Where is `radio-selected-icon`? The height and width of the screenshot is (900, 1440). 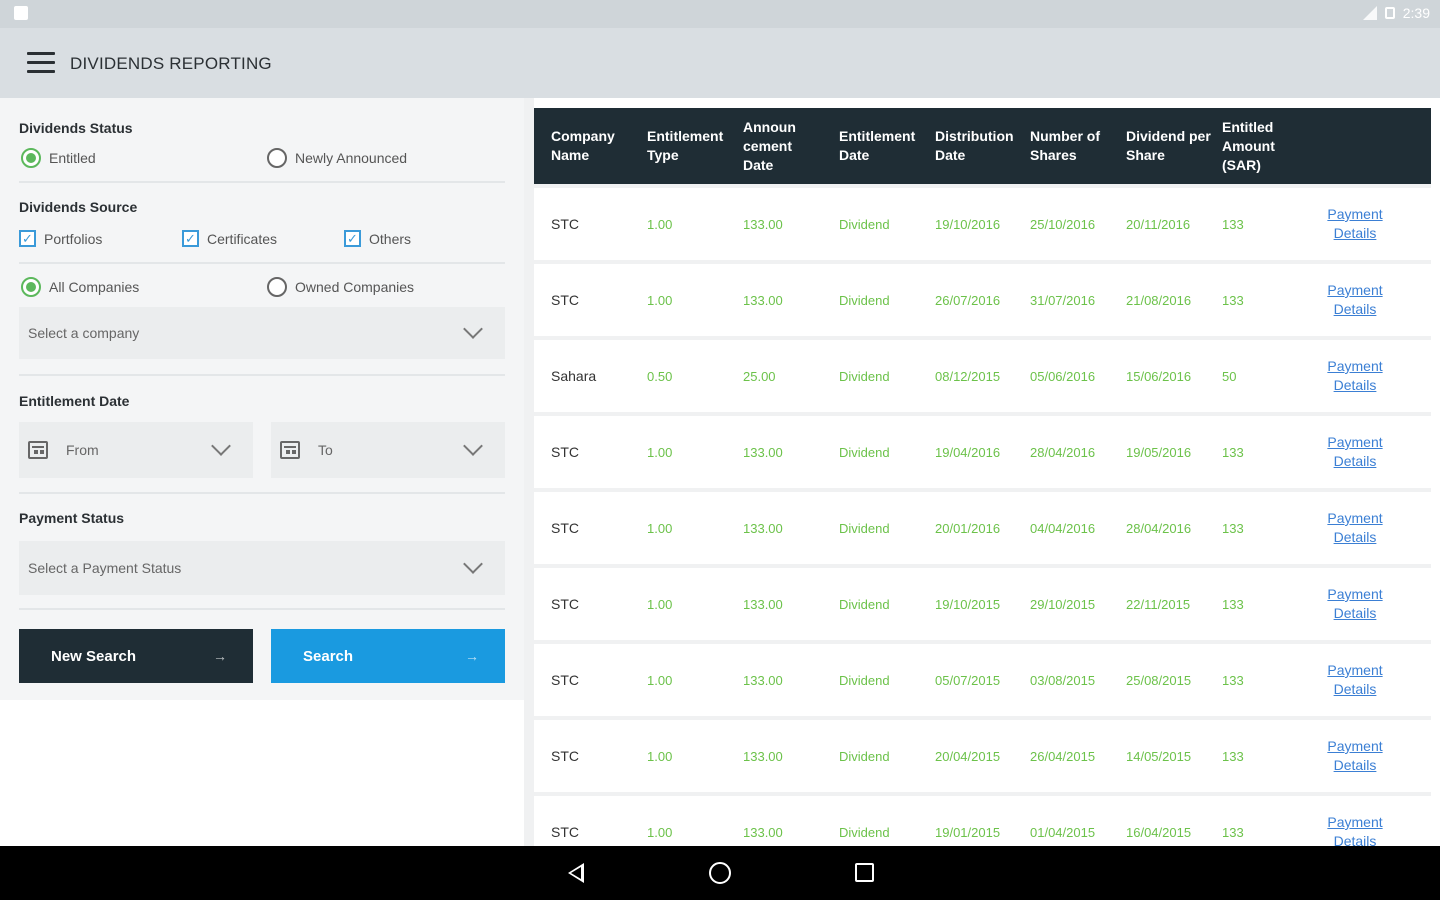 radio-selected-icon is located at coordinates (31, 287).